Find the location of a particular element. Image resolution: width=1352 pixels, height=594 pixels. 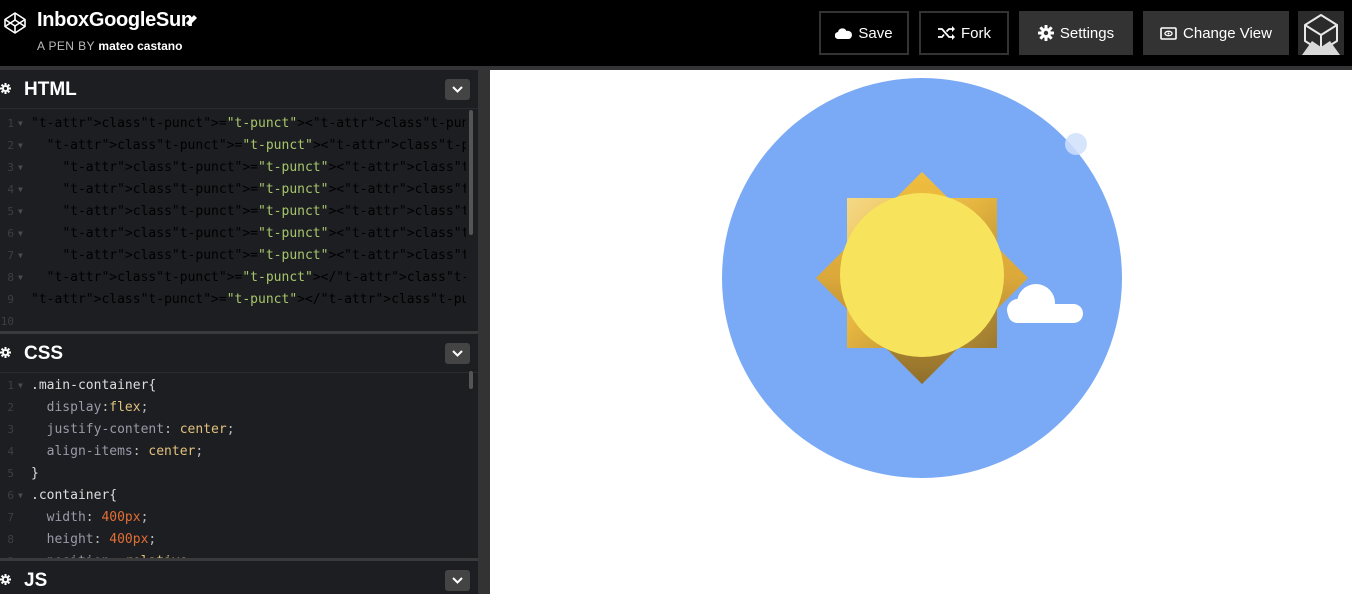

code-text: } is located at coordinates (35, 473).